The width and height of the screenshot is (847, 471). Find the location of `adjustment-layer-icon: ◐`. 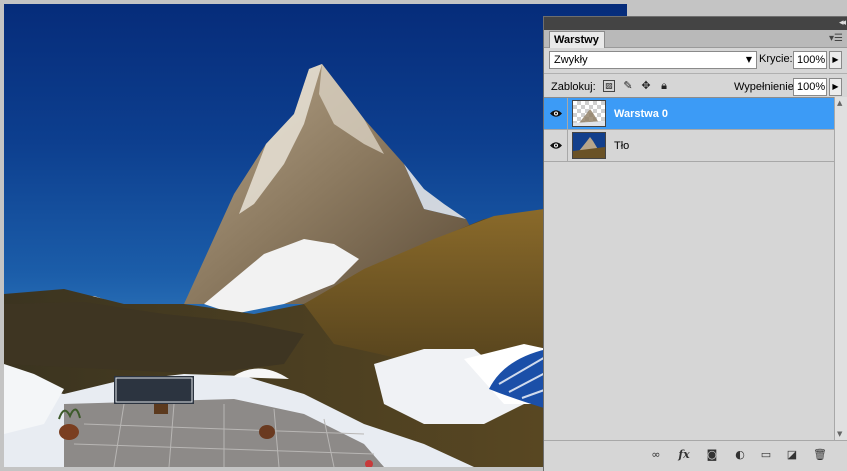

adjustment-layer-icon: ◐ is located at coordinates (740, 455).